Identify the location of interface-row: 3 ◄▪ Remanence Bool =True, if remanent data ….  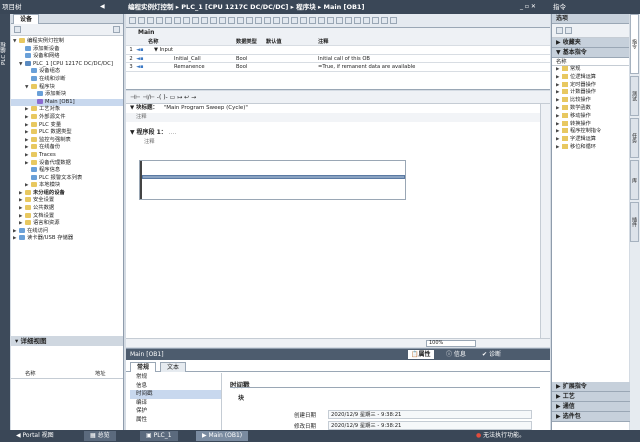
(338, 67).